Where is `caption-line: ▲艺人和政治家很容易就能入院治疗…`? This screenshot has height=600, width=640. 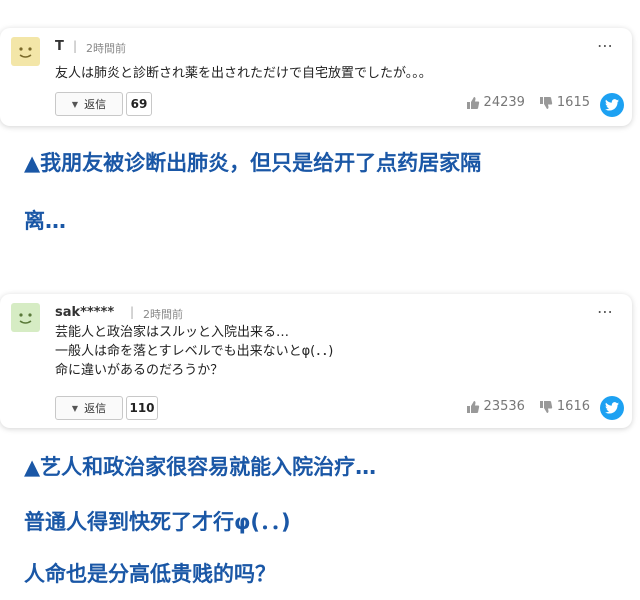
caption-line: ▲艺人和政治家很容易就能入院治疗… is located at coordinates (200, 467).